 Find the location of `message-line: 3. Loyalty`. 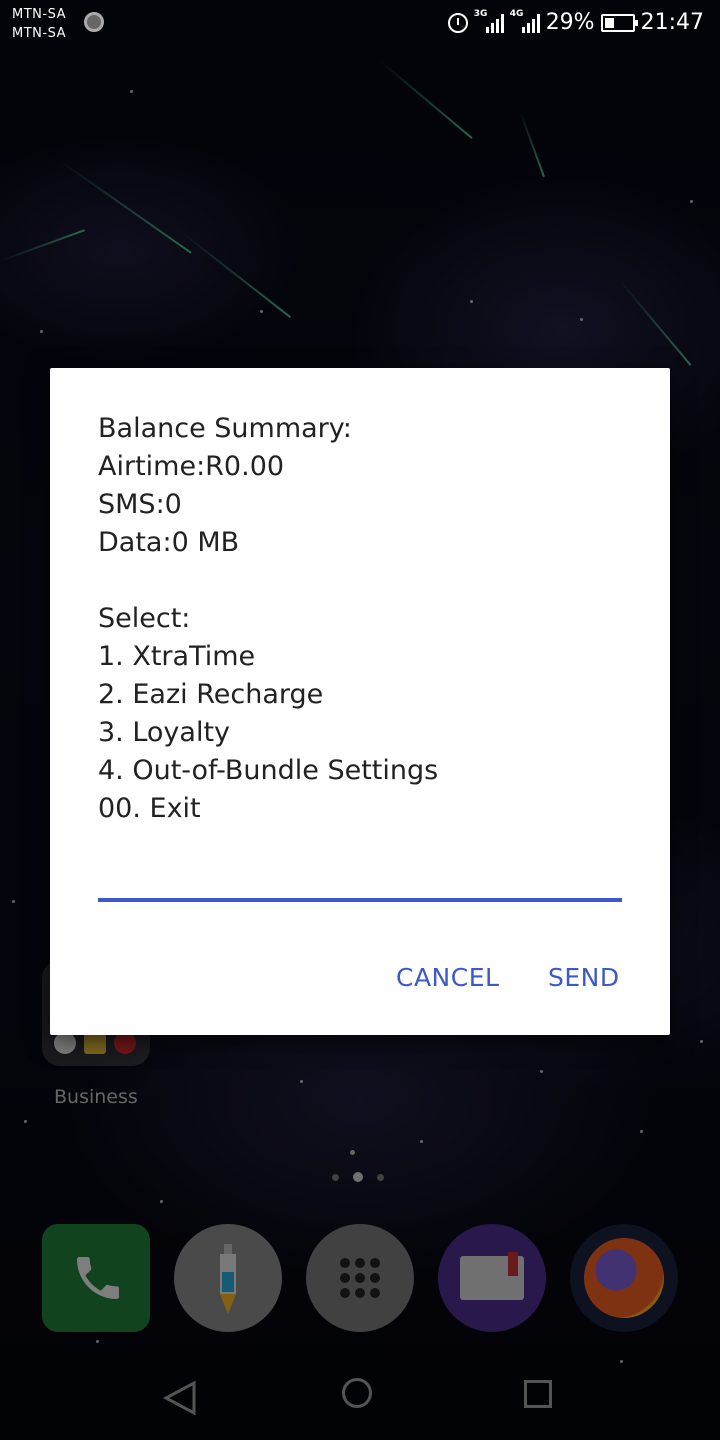

message-line: 3. Loyalty is located at coordinates (164, 732).